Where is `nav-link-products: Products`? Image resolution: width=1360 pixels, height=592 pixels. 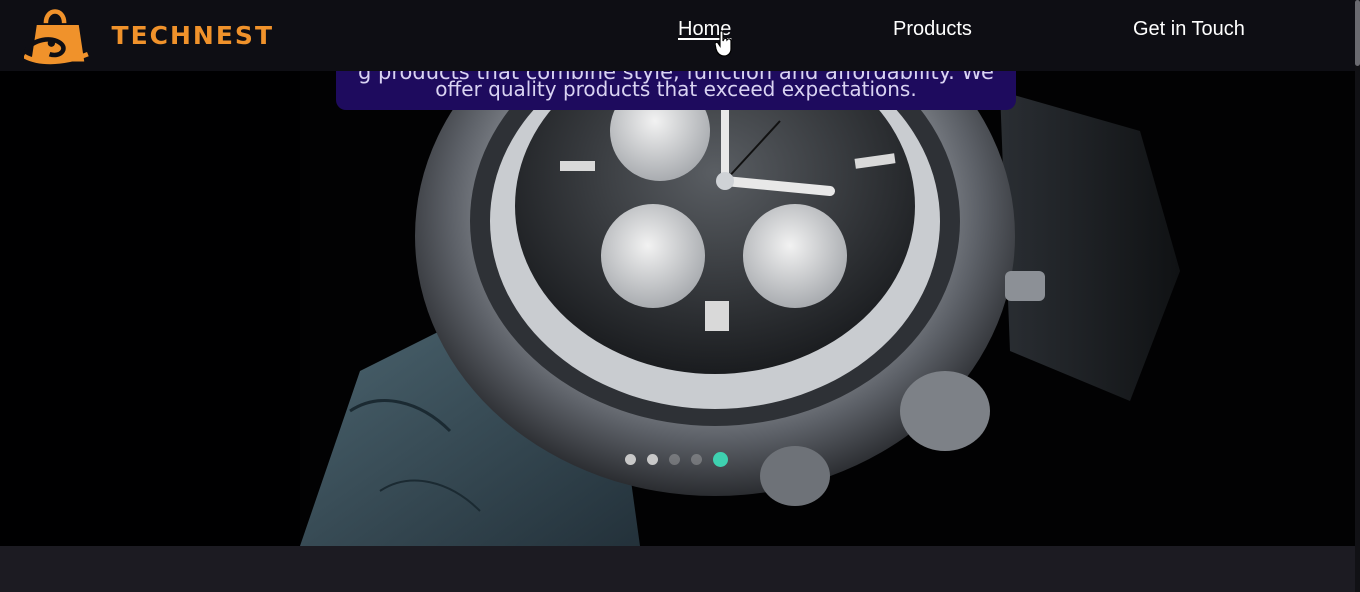 nav-link-products: Products is located at coordinates (932, 29).